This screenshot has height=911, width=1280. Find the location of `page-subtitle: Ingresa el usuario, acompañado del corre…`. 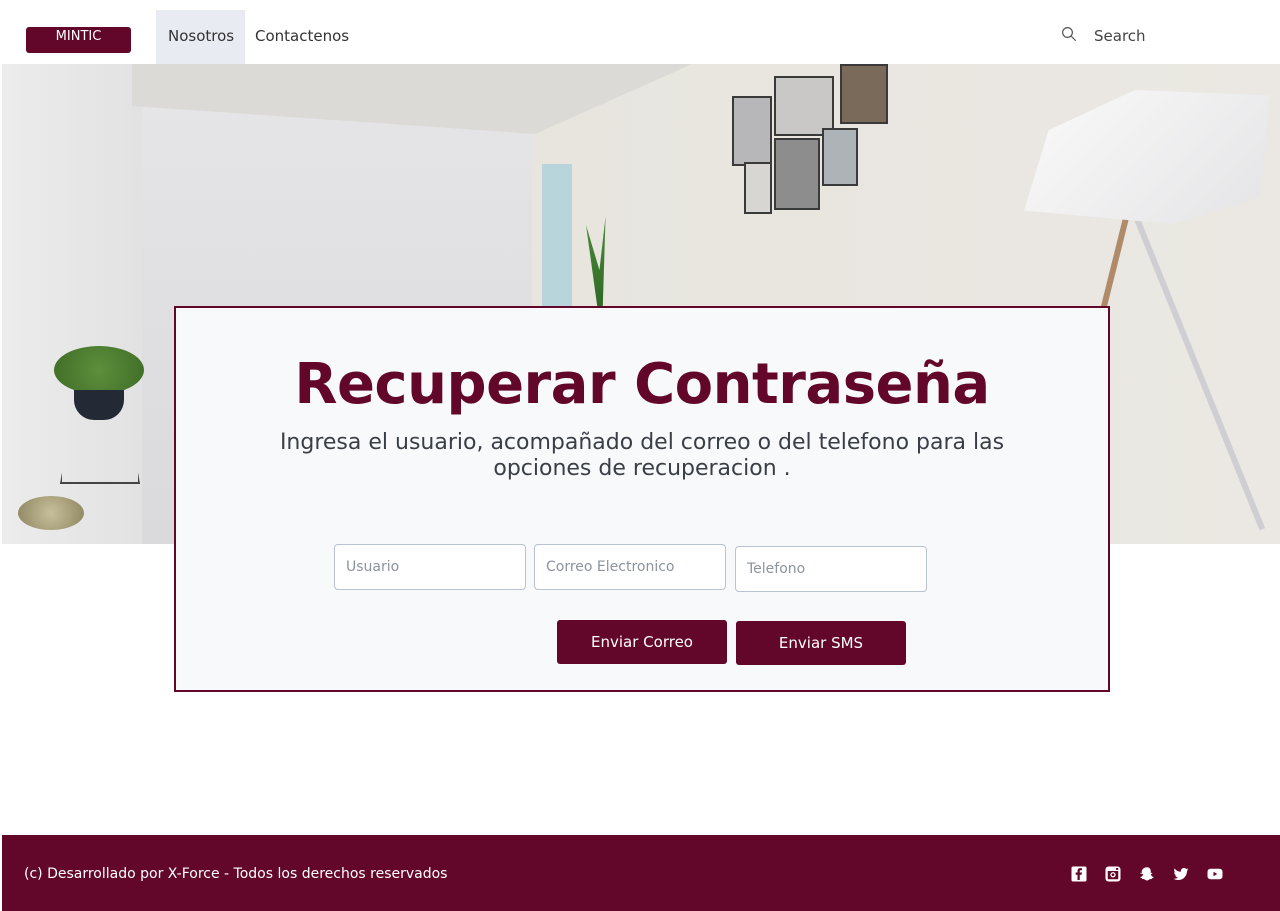

page-subtitle: Ingresa el usuario, acompañado del corre… is located at coordinates (642, 455).